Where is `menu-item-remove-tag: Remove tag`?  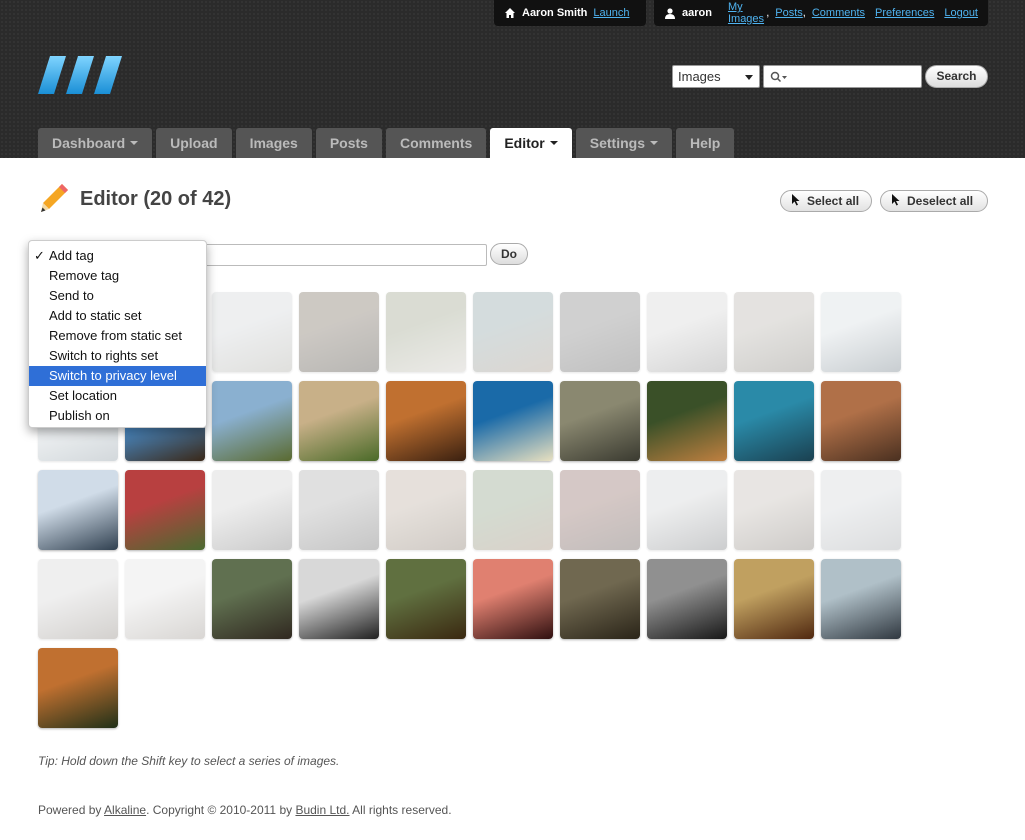 menu-item-remove-tag: Remove tag is located at coordinates (117, 276).